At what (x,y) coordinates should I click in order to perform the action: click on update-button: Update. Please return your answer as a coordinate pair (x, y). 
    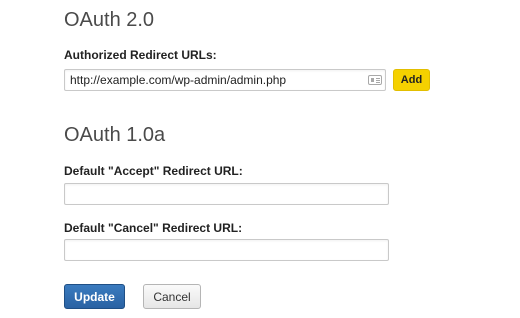
    Looking at the image, I should click on (94, 296).